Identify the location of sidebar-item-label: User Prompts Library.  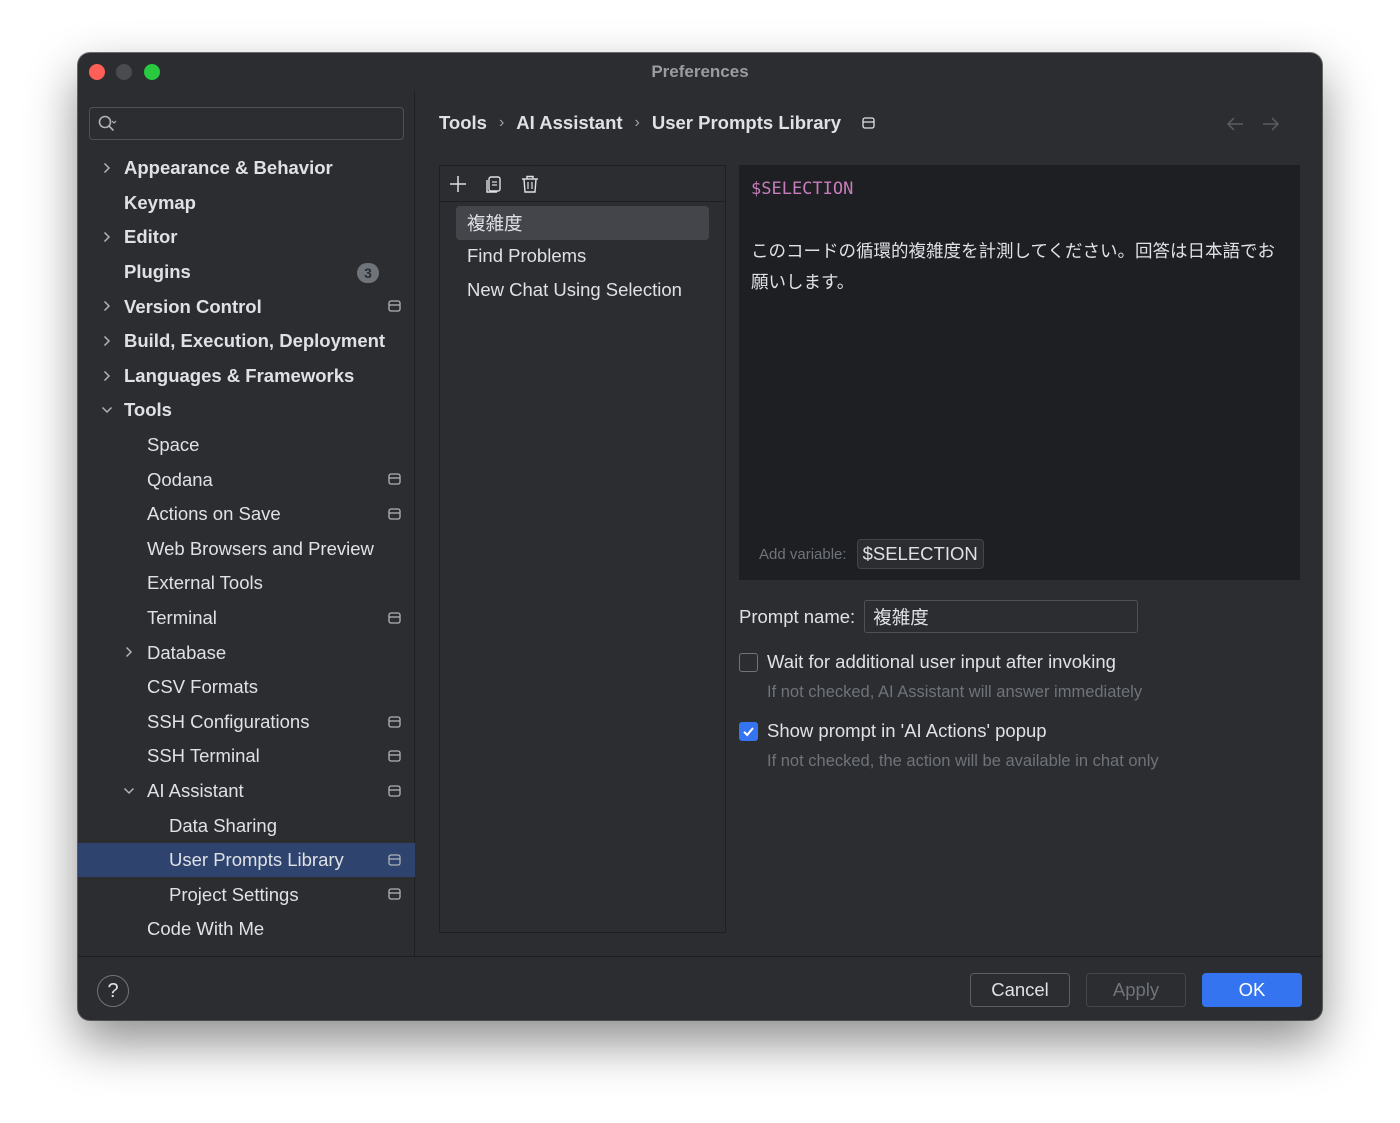
(256, 860).